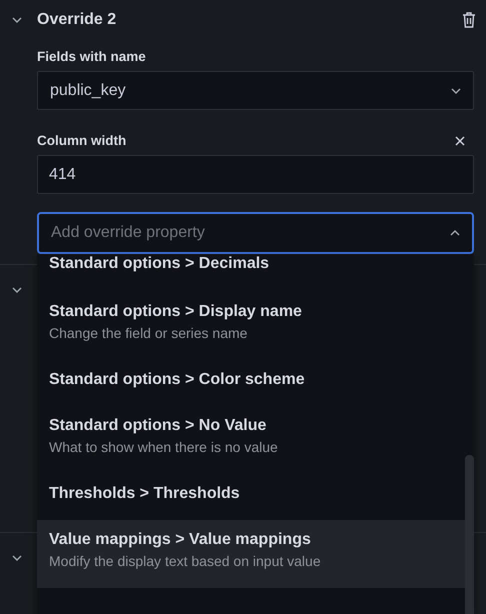 The height and width of the screenshot is (614, 486). I want to click on menu-option: Value mappings > Value mappings Modify the display text based on input value, so click(251, 554).